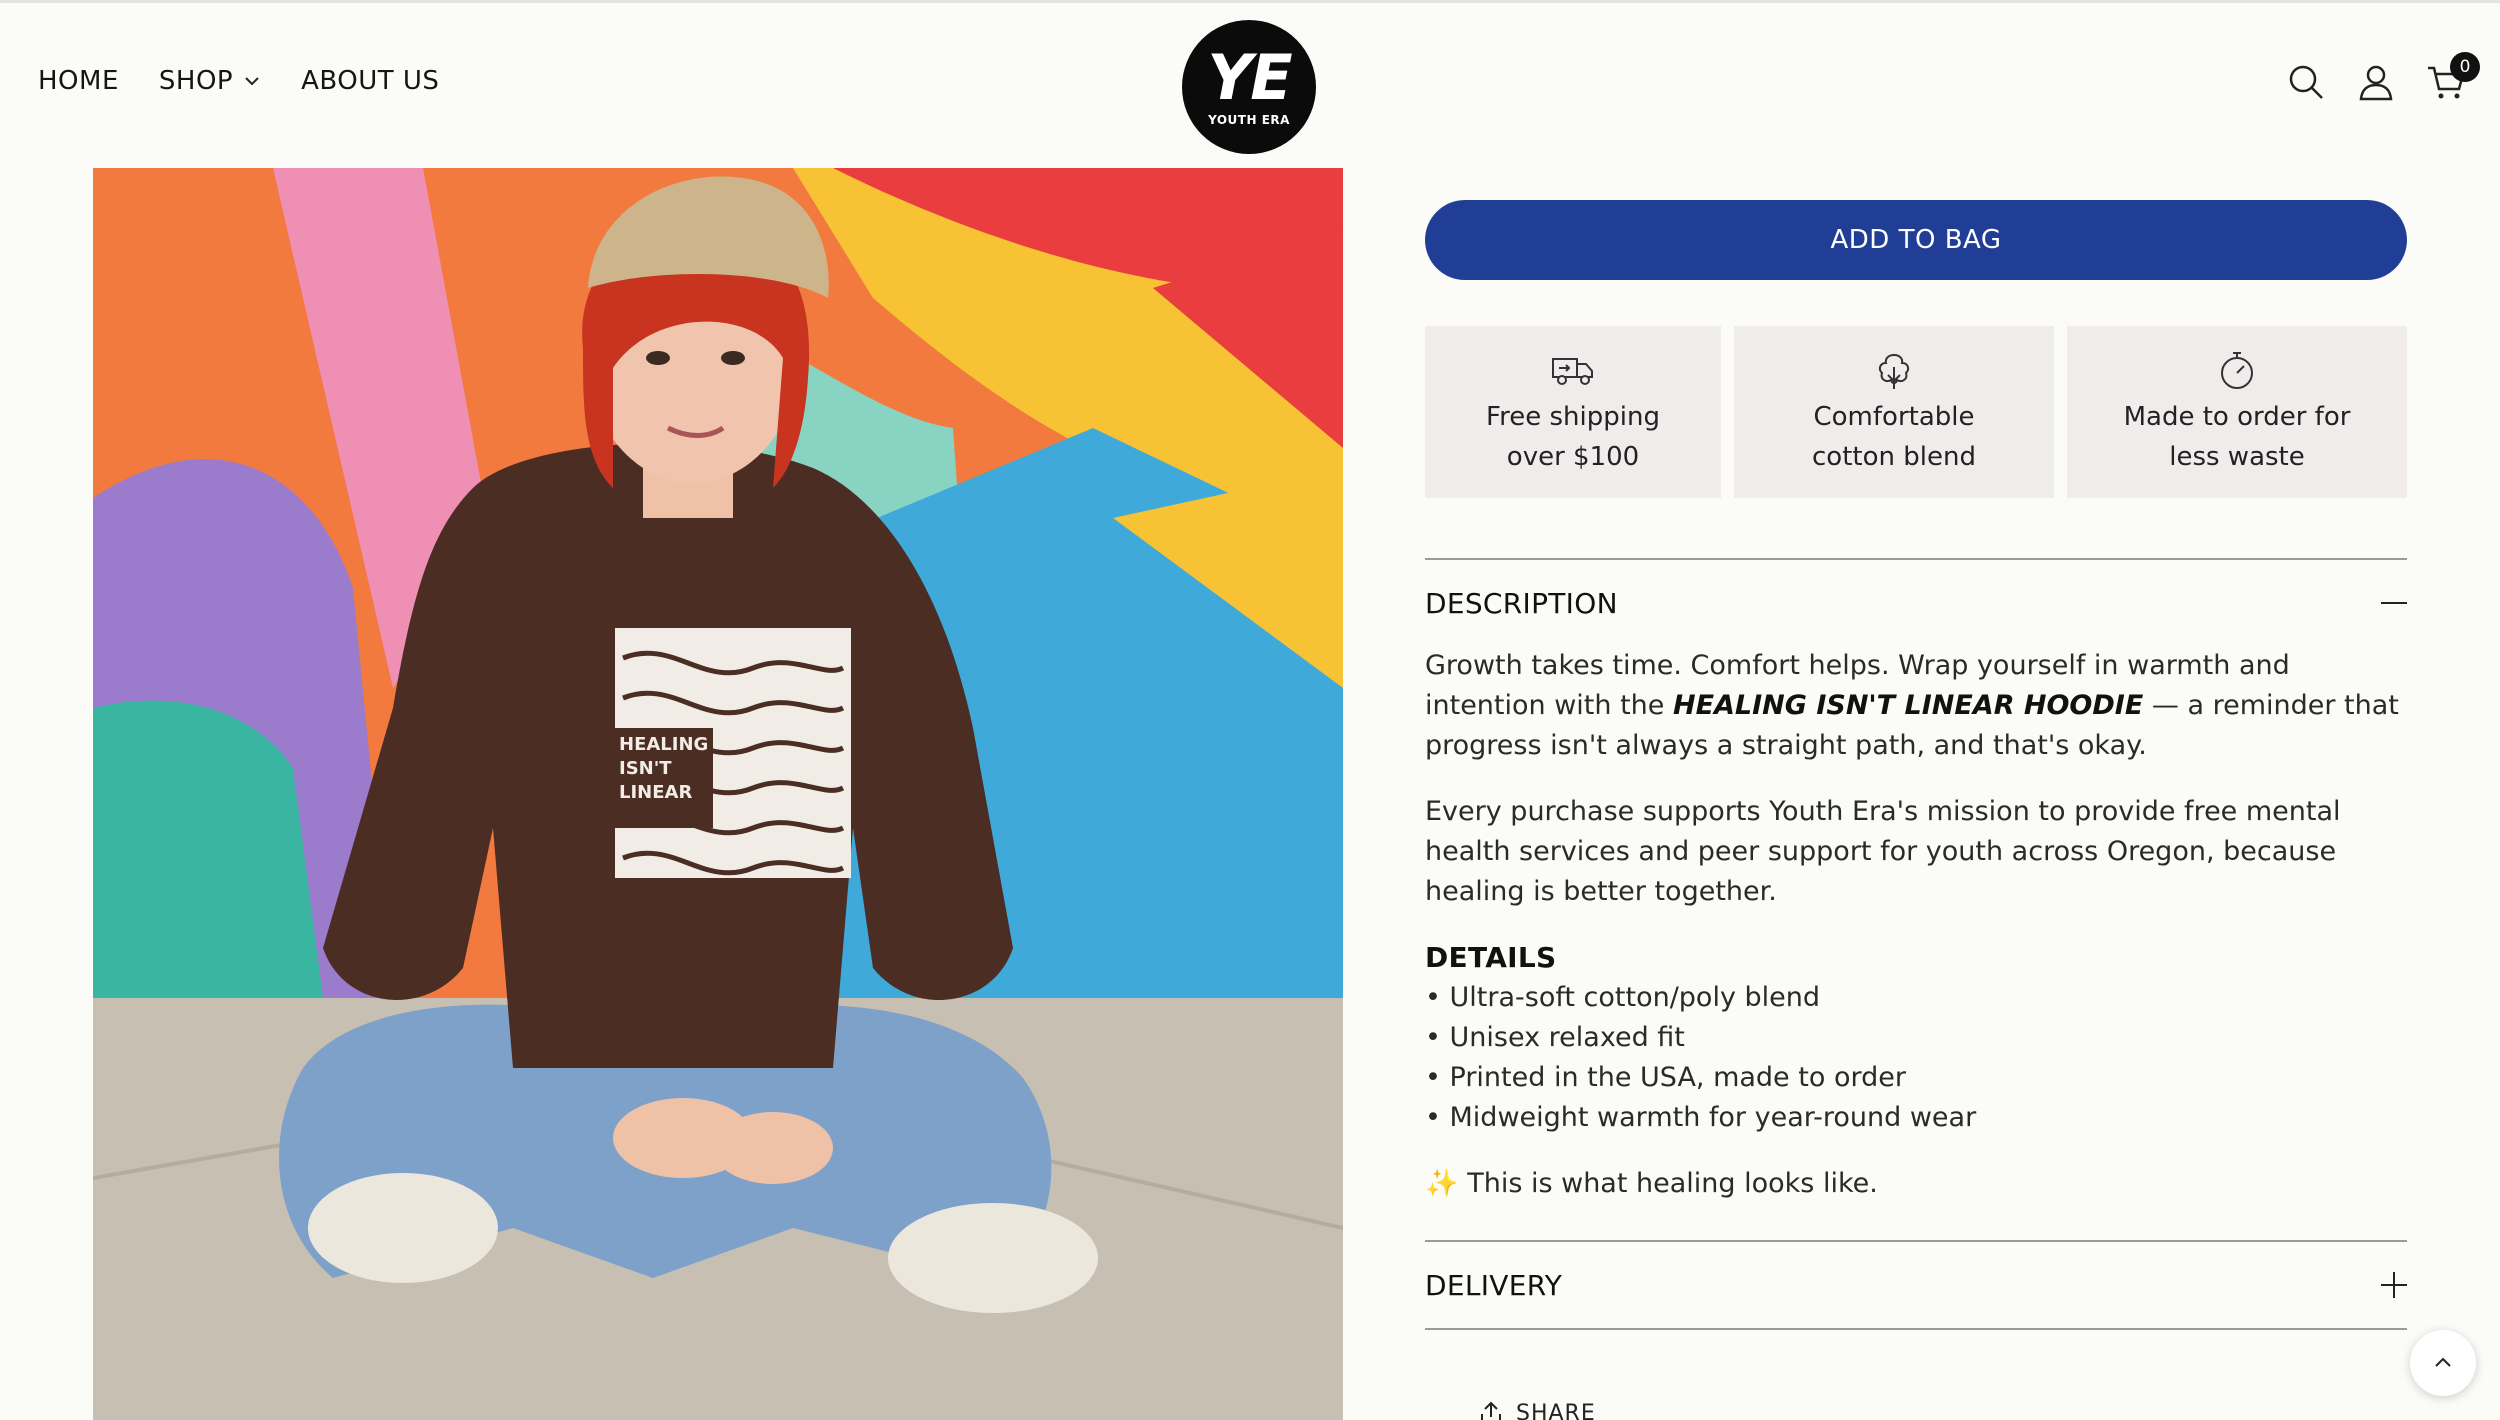 Image resolution: width=2500 pixels, height=1420 pixels. Describe the element at coordinates (645, 768) in the screenshot. I see `print-line-2: ISN'T` at that location.